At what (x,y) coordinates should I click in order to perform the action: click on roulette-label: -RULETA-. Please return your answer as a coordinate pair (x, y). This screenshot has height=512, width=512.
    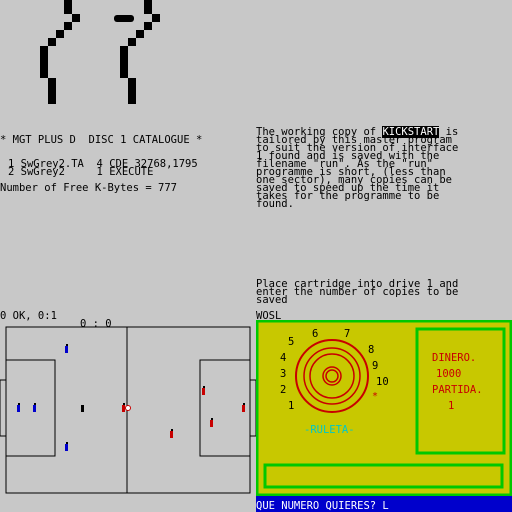
    Looking at the image, I should click on (329, 430).